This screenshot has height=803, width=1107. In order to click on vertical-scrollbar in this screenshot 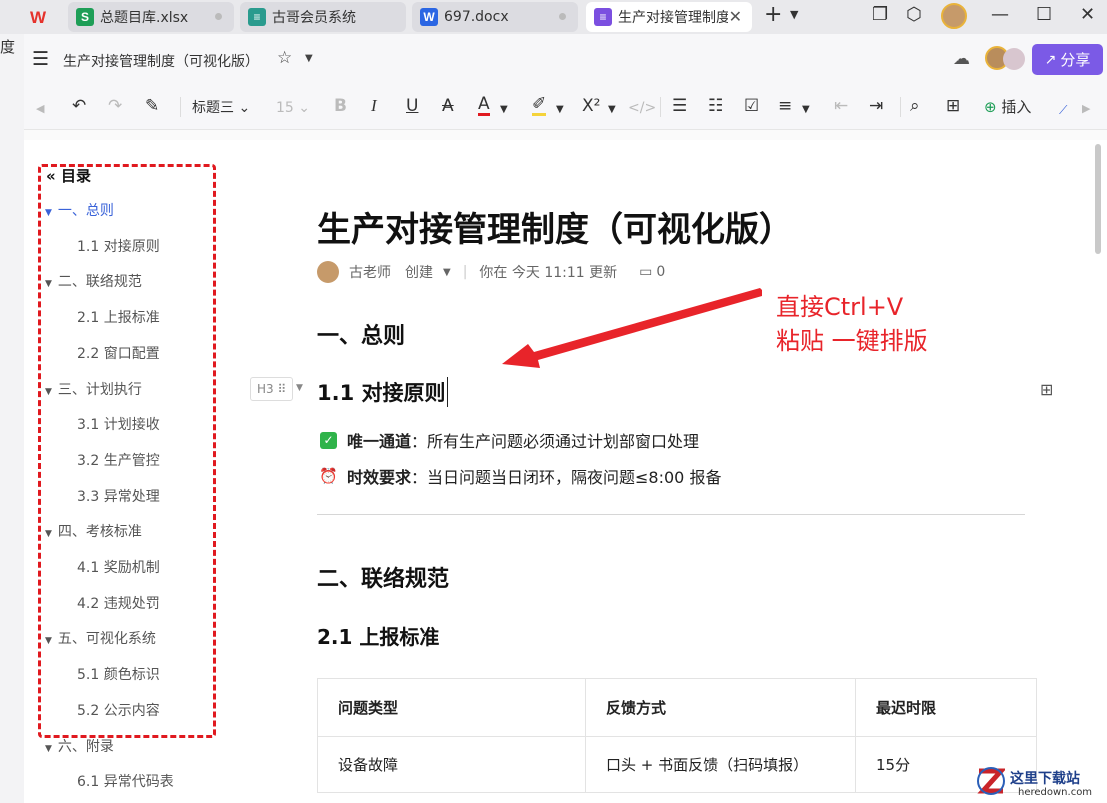, I will do `click(1098, 199)`.